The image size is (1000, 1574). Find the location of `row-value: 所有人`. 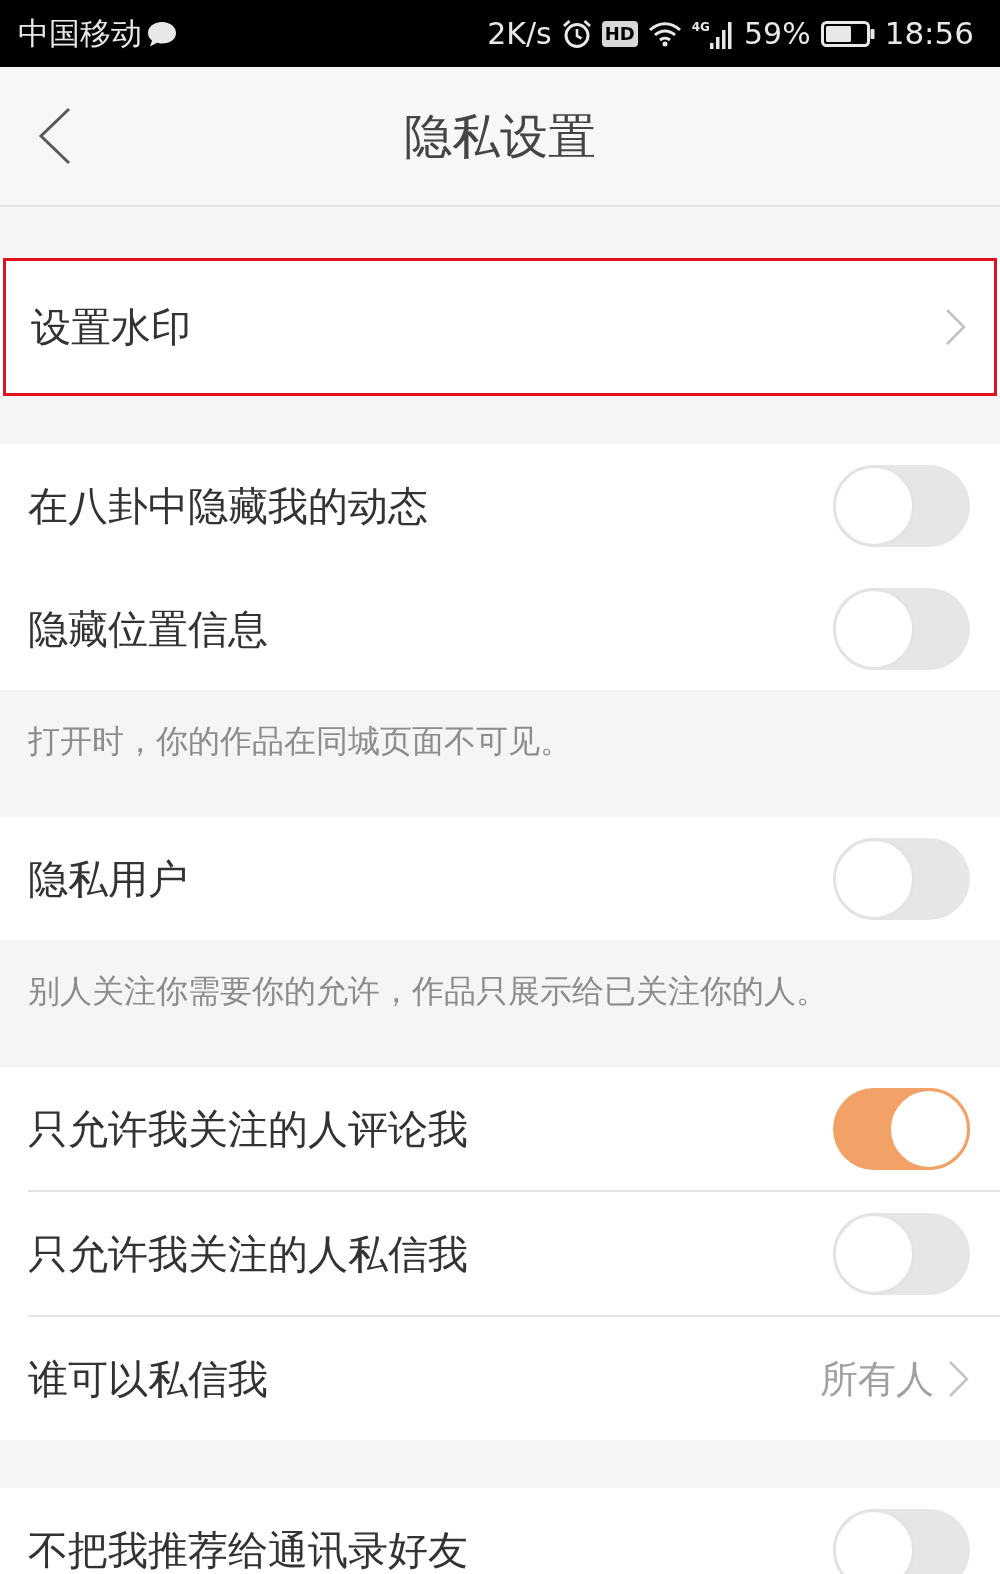

row-value: 所有人 is located at coordinates (877, 1378).